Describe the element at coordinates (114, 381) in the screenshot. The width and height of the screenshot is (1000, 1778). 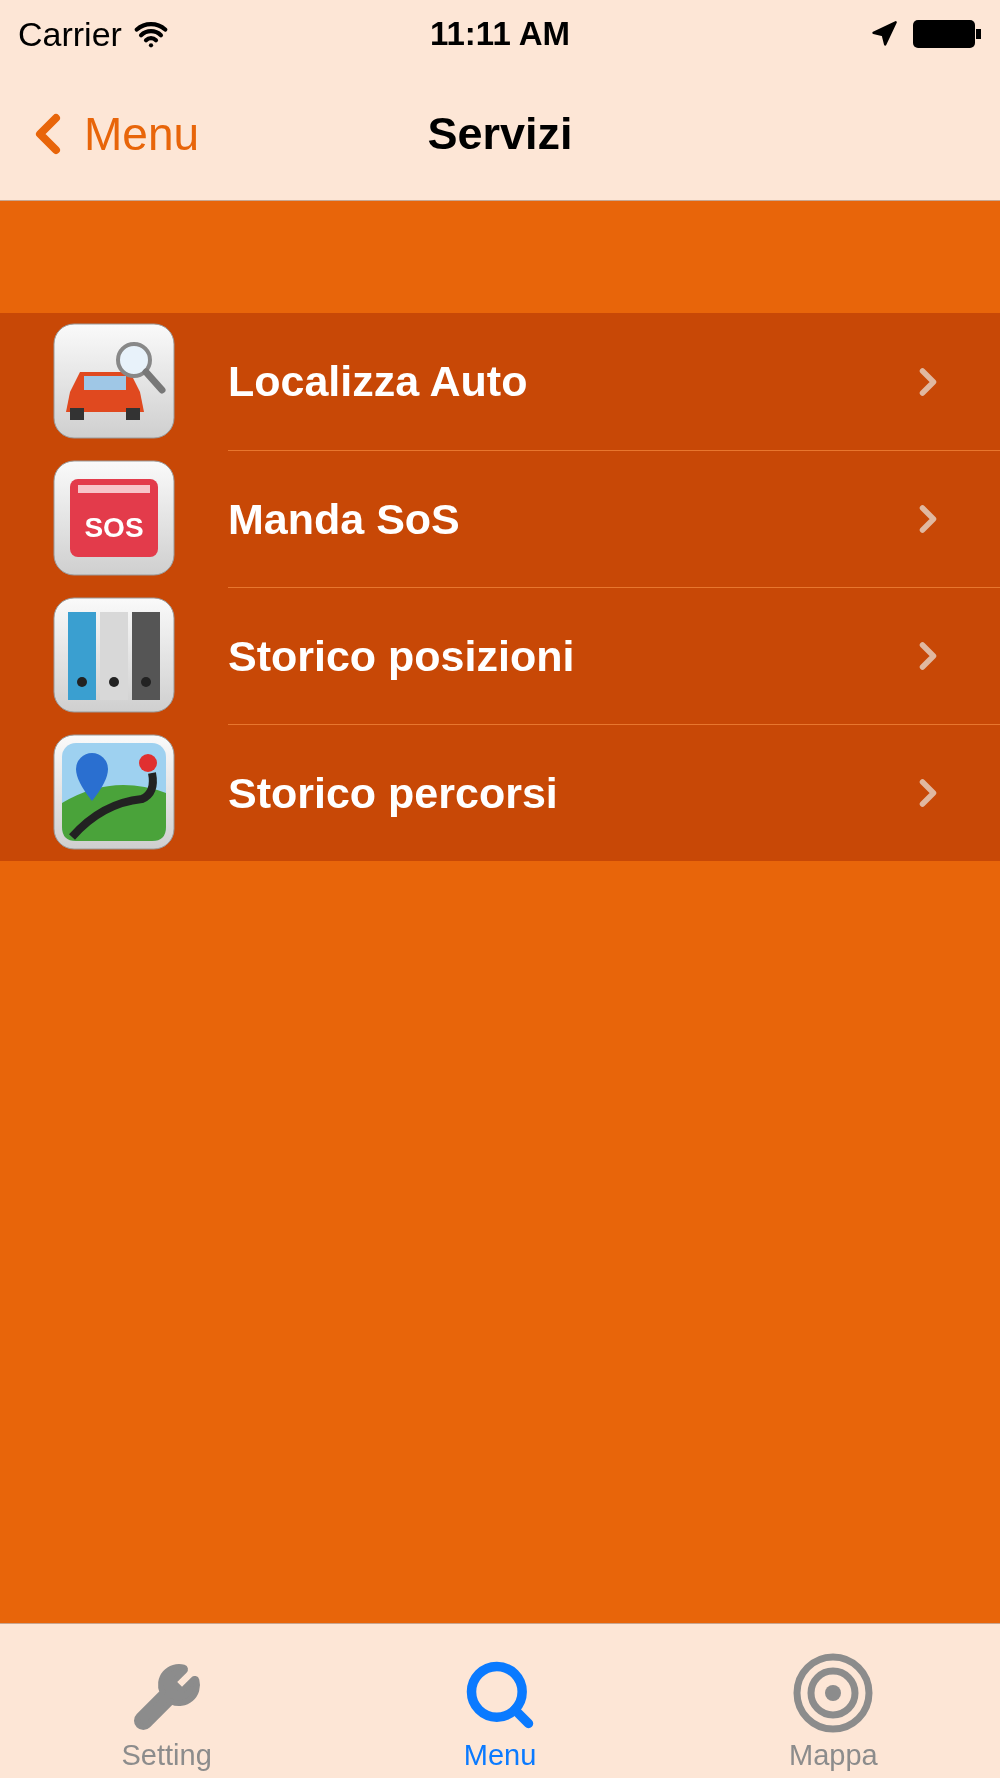
I see `car-icon` at that location.